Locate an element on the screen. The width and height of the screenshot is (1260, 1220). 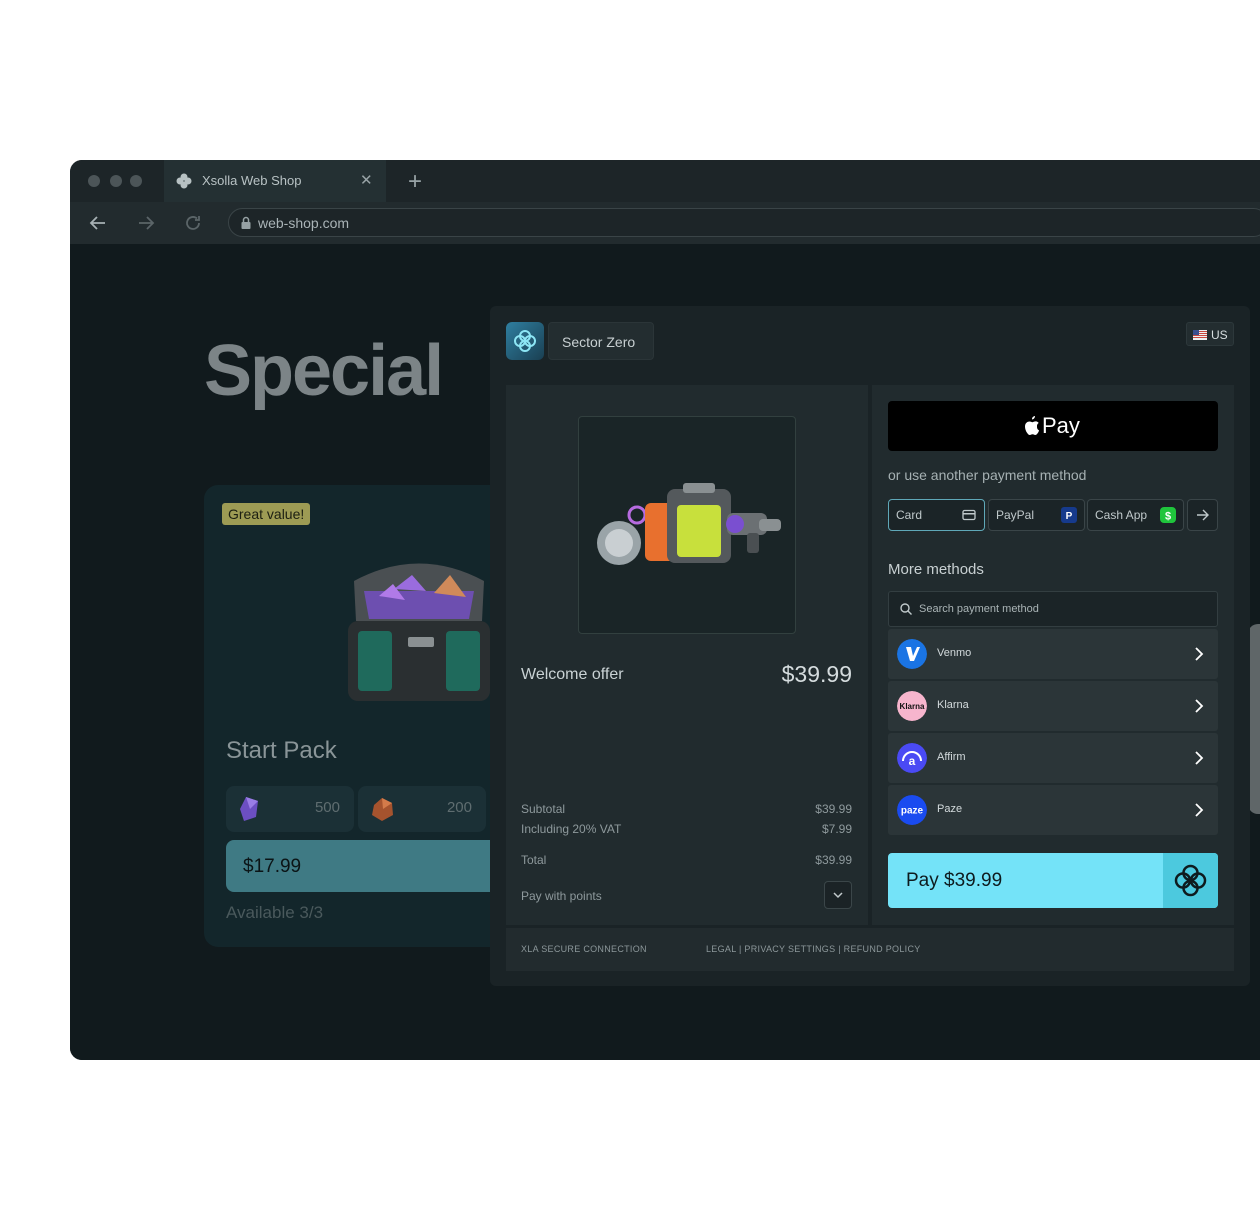
pay-button-logo is located at coordinates (1190, 880).